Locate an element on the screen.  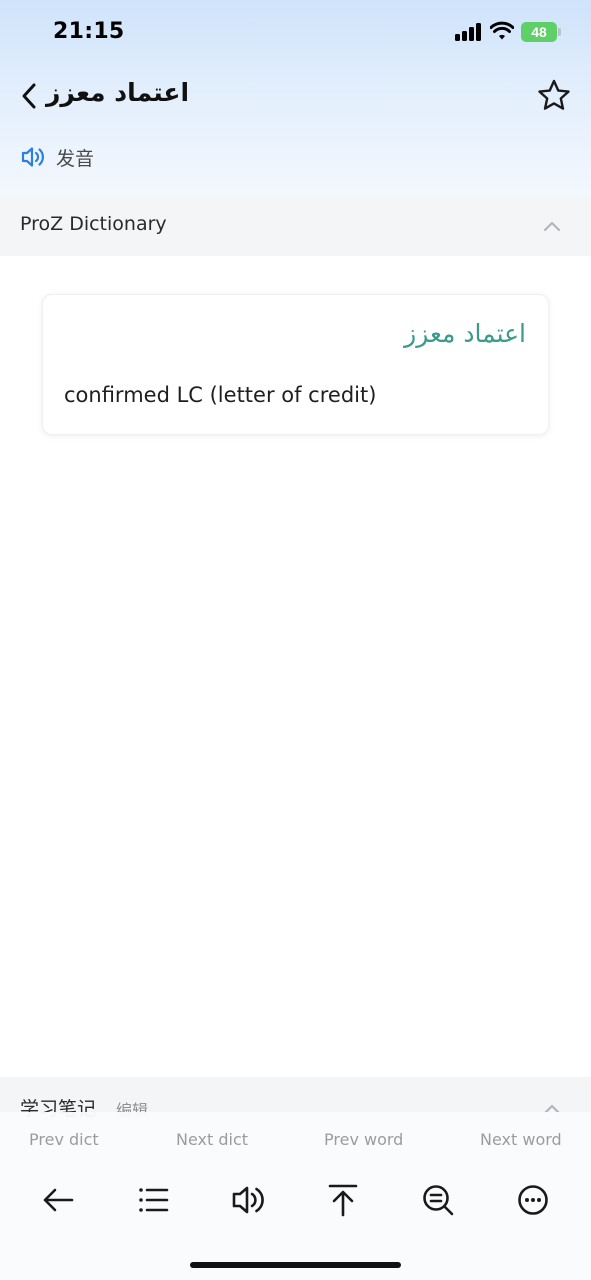
word-title: اعتماد معزز is located at coordinates (118, 92).